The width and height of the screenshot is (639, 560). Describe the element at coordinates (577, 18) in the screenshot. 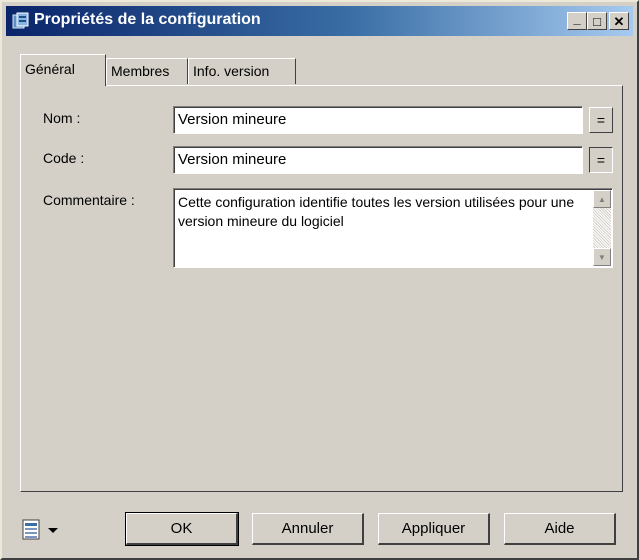

I see `minimize-icon: _` at that location.